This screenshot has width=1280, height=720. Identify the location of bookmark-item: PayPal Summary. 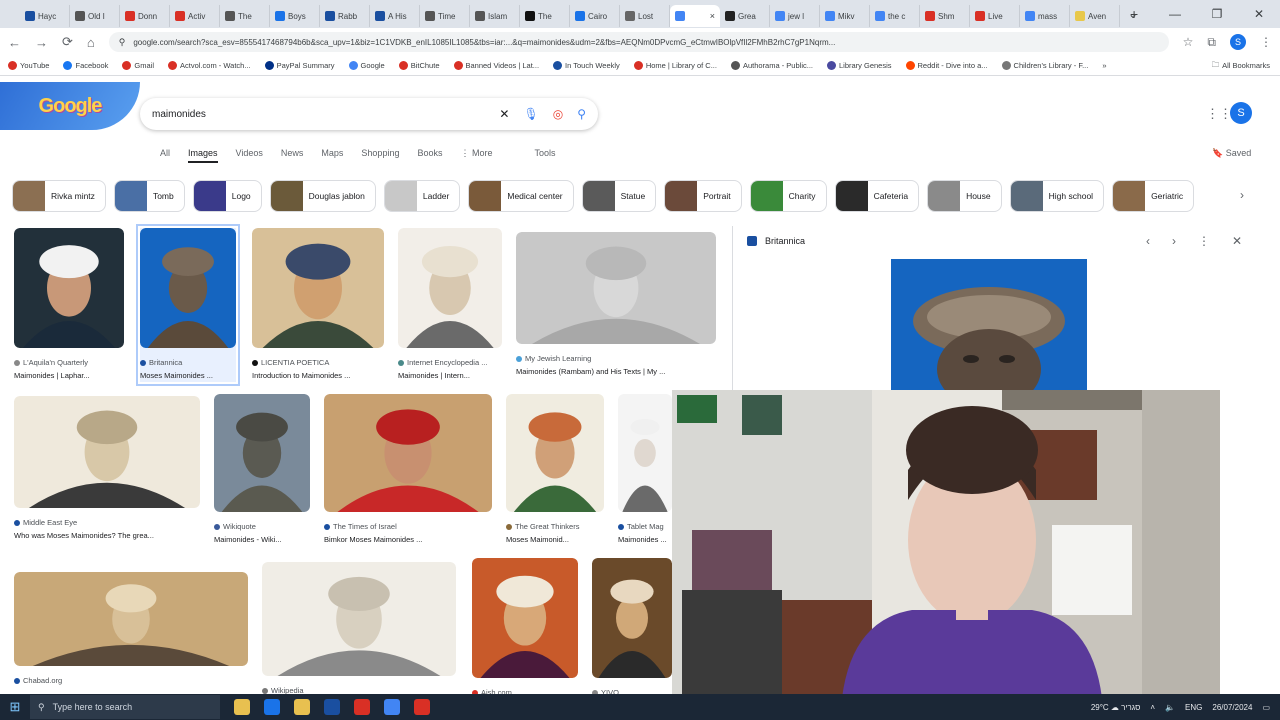
(299, 65).